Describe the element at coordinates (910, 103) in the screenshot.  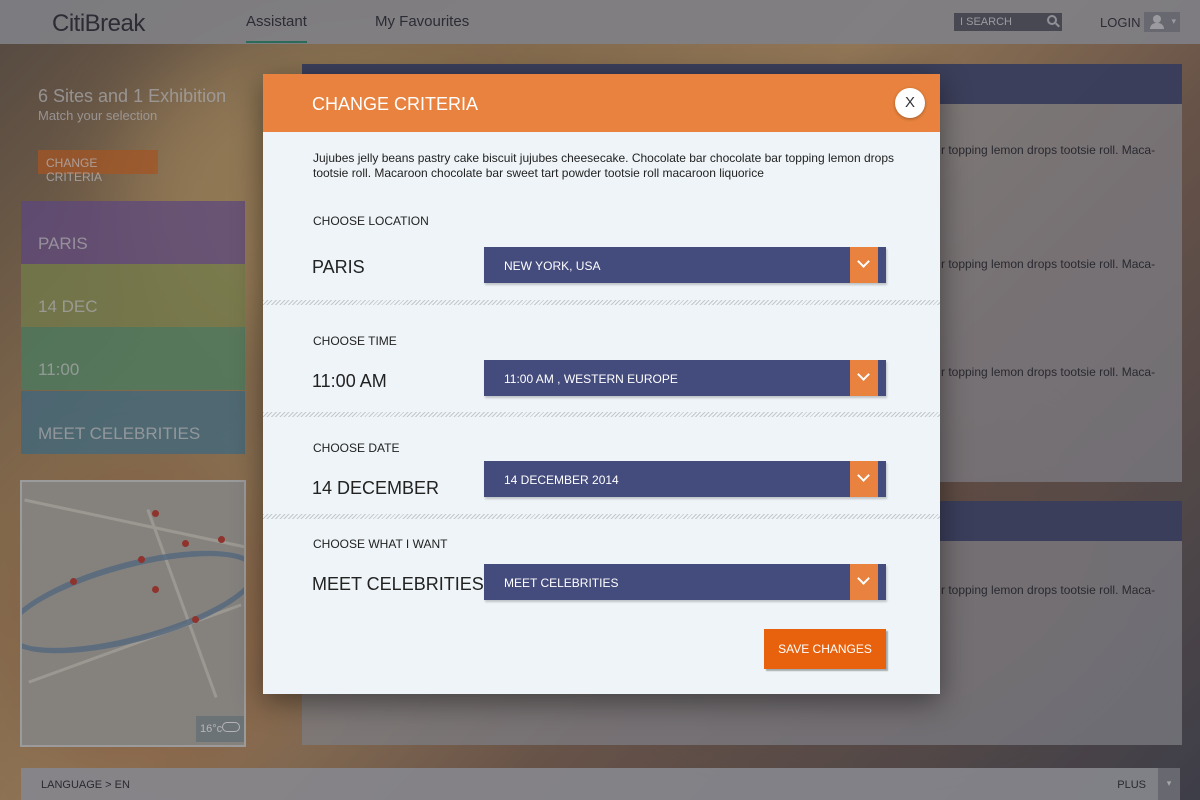
I see `close-button: X` at that location.